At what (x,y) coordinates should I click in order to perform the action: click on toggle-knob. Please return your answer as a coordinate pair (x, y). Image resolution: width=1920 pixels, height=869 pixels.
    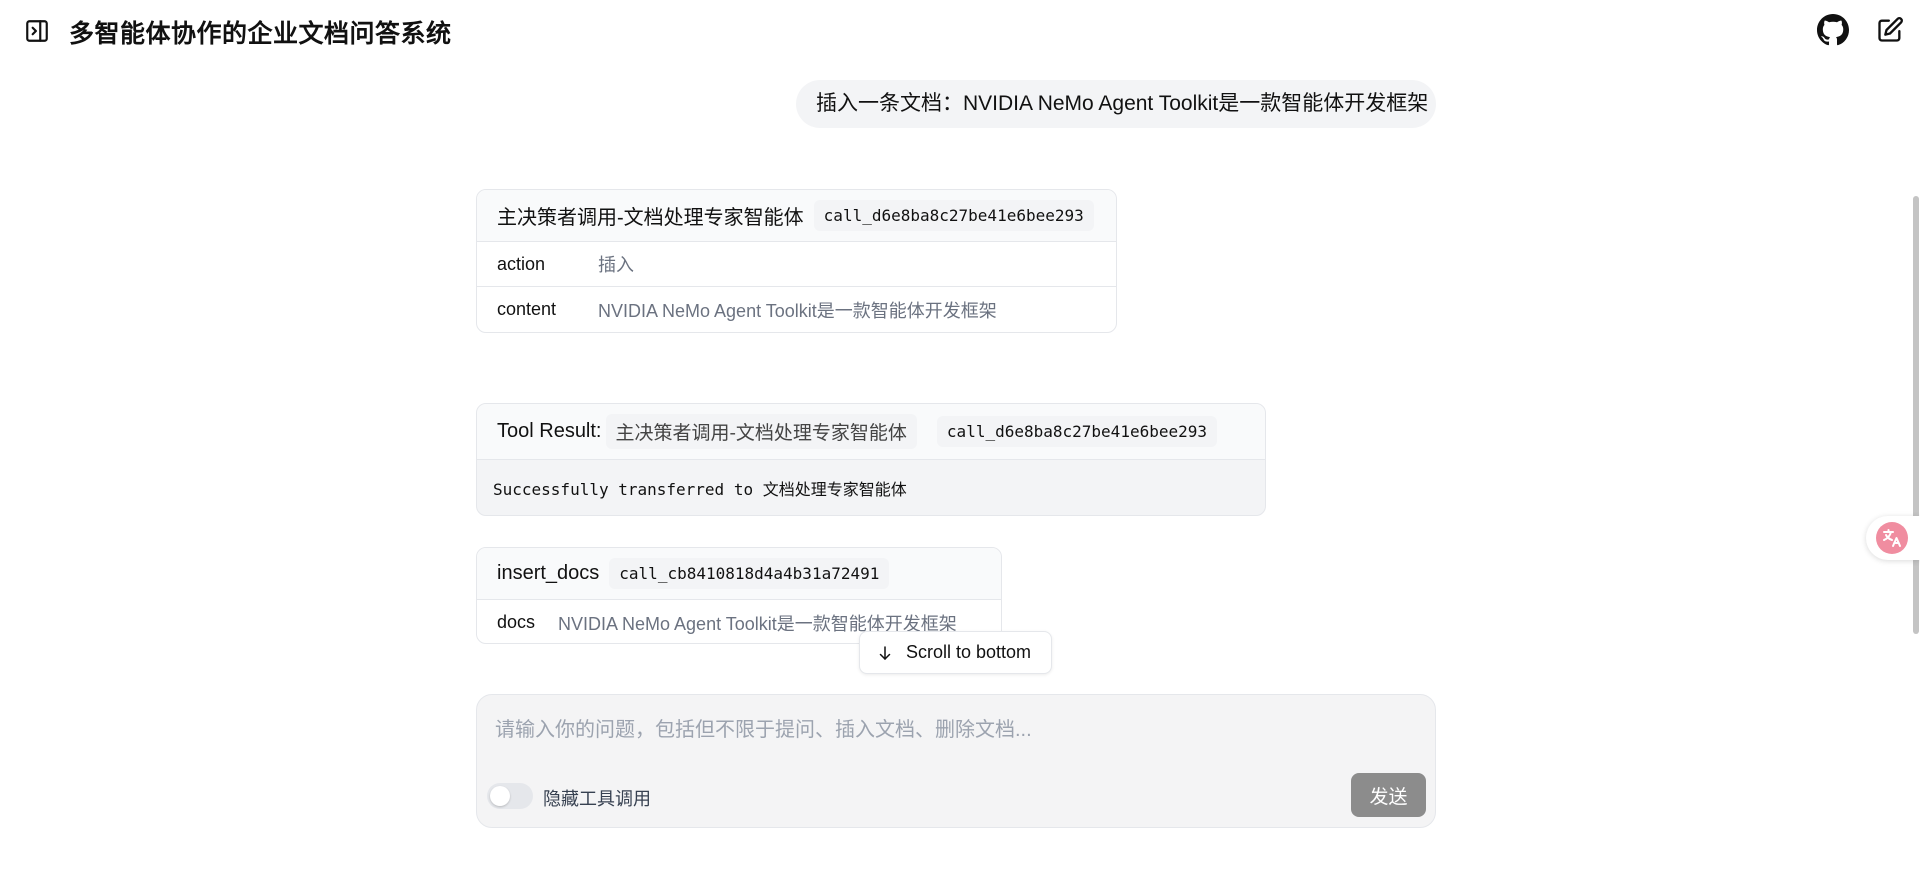
    Looking at the image, I should click on (500, 796).